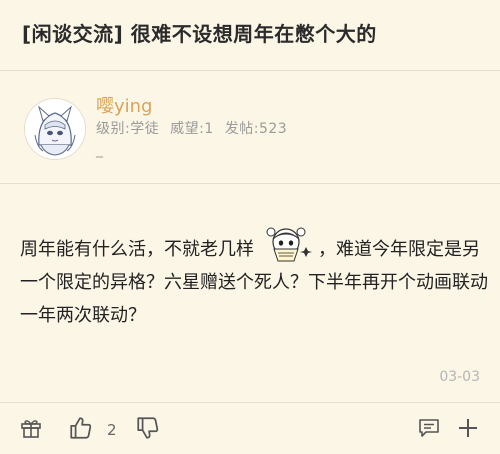  What do you see at coordinates (99, 150) in the screenshot?
I see `user-signature: _` at bounding box center [99, 150].